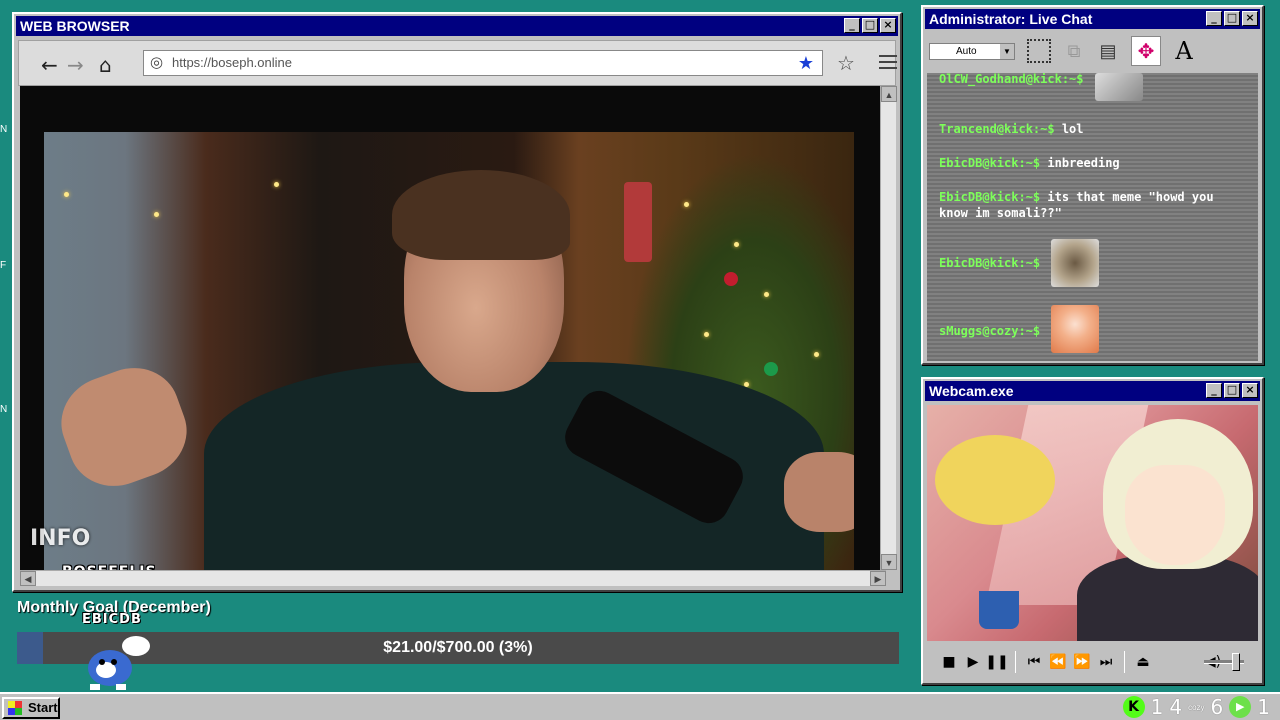 This screenshot has width=1280, height=720. I want to click on chat-username: Trancend@kick:~$, so click(997, 129).